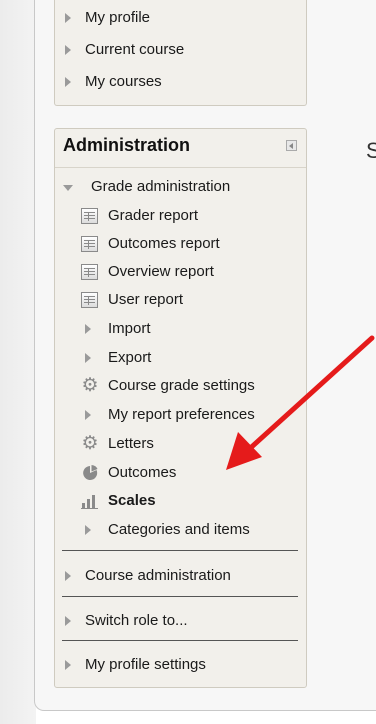 The width and height of the screenshot is (376, 724). I want to click on pie-chart-icon, so click(90, 472).